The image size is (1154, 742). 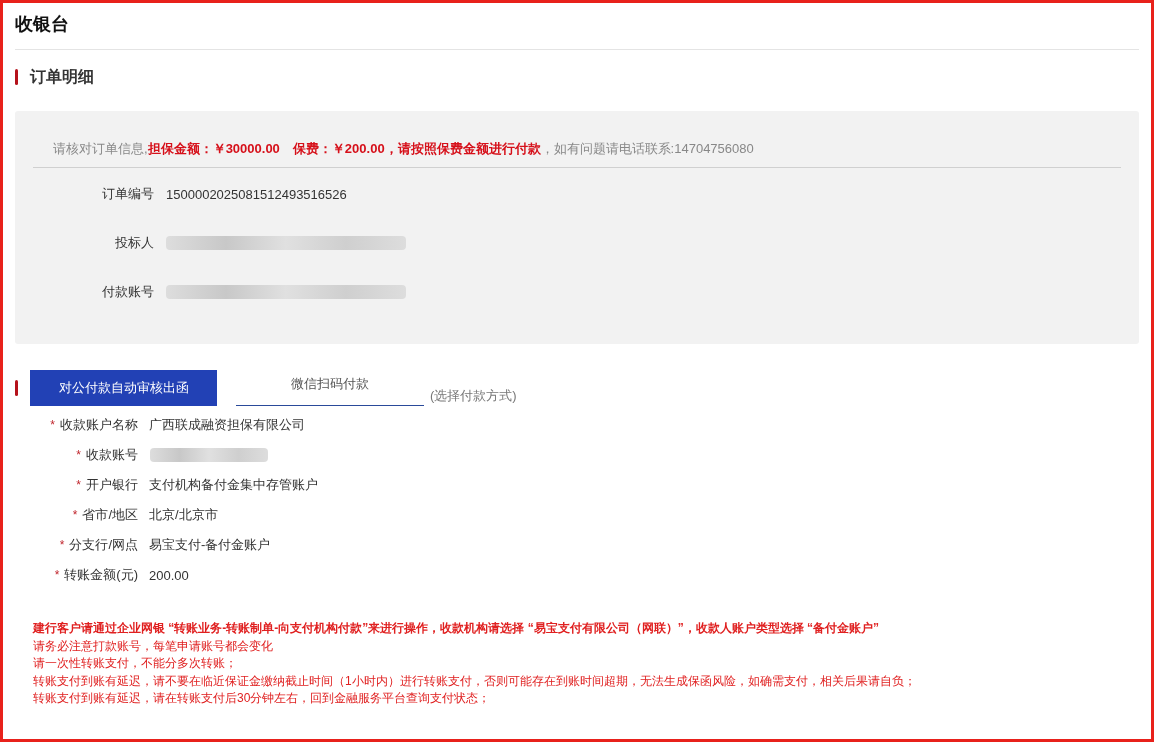 What do you see at coordinates (473, 396) in the screenshot?
I see `tab-hint: (选择付款方式)` at bounding box center [473, 396].